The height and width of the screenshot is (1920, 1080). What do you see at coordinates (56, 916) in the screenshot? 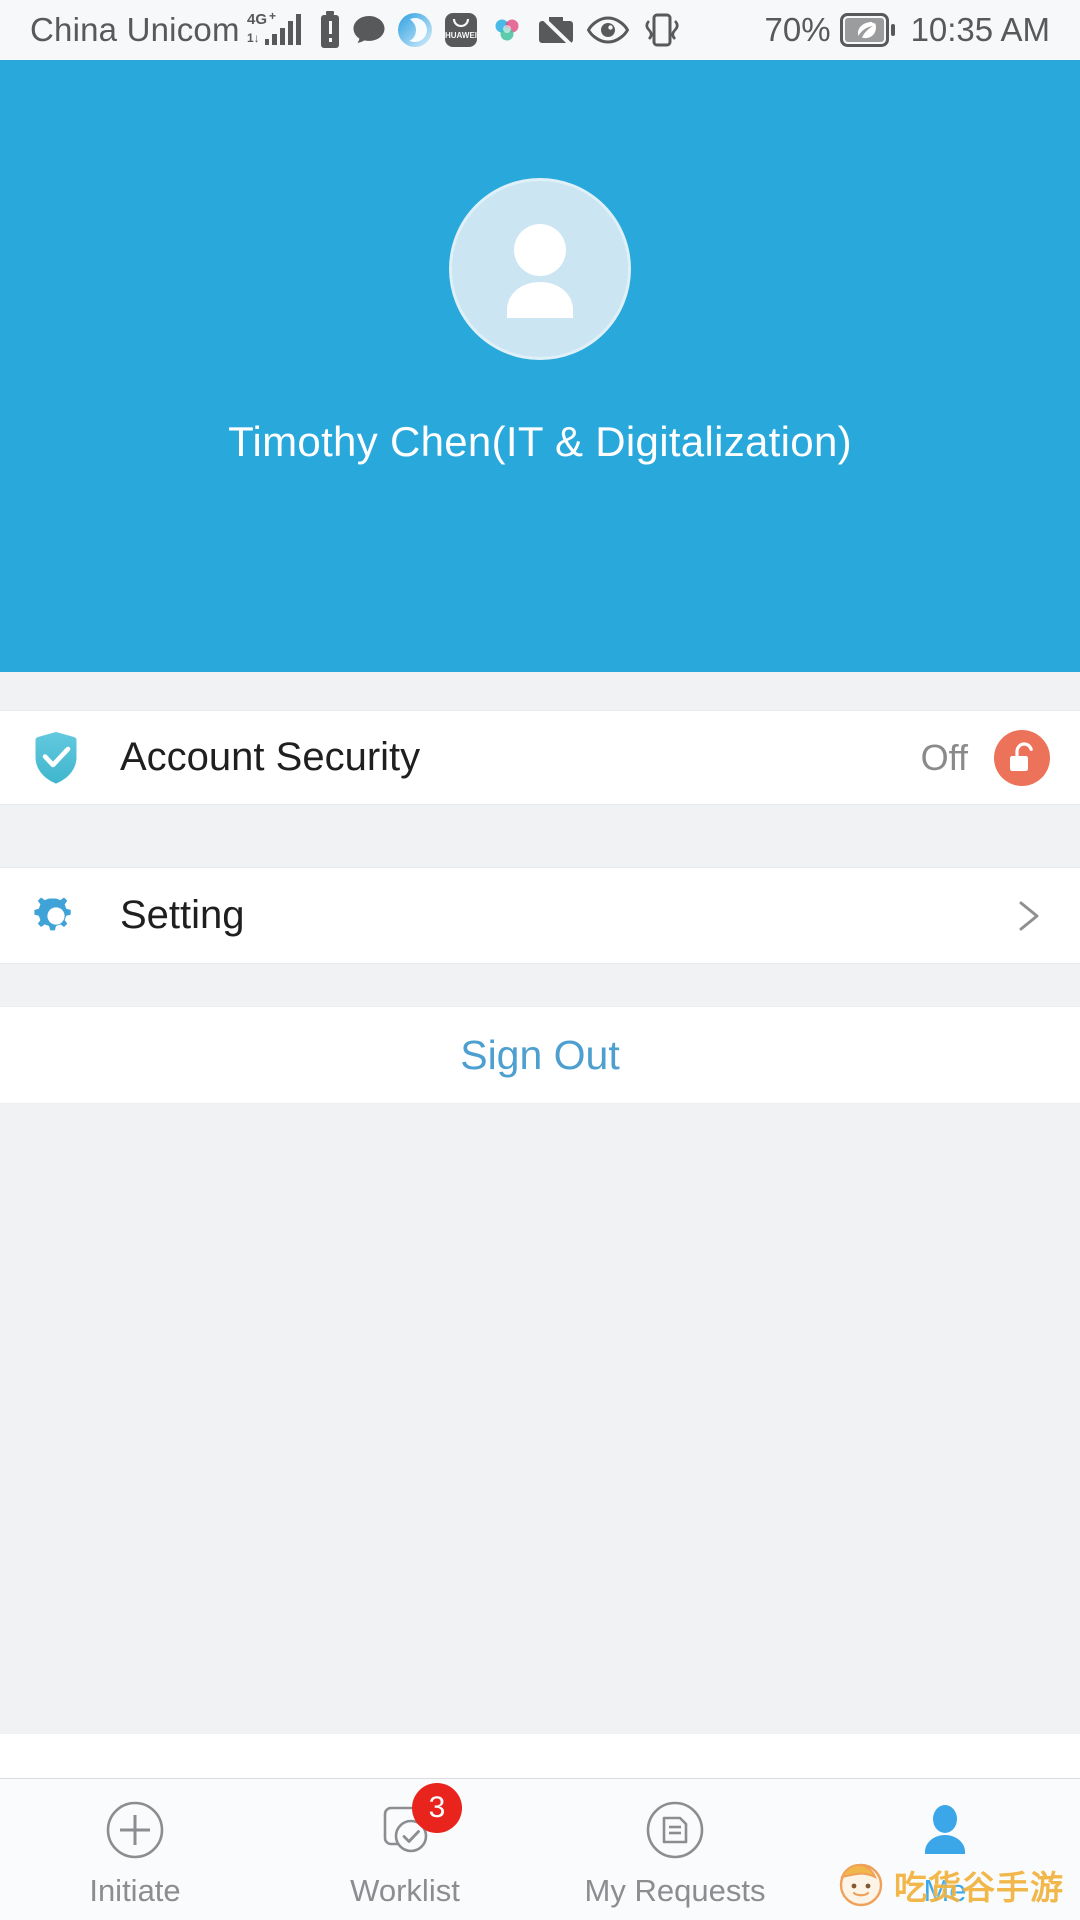
I see `gear-icon` at bounding box center [56, 916].